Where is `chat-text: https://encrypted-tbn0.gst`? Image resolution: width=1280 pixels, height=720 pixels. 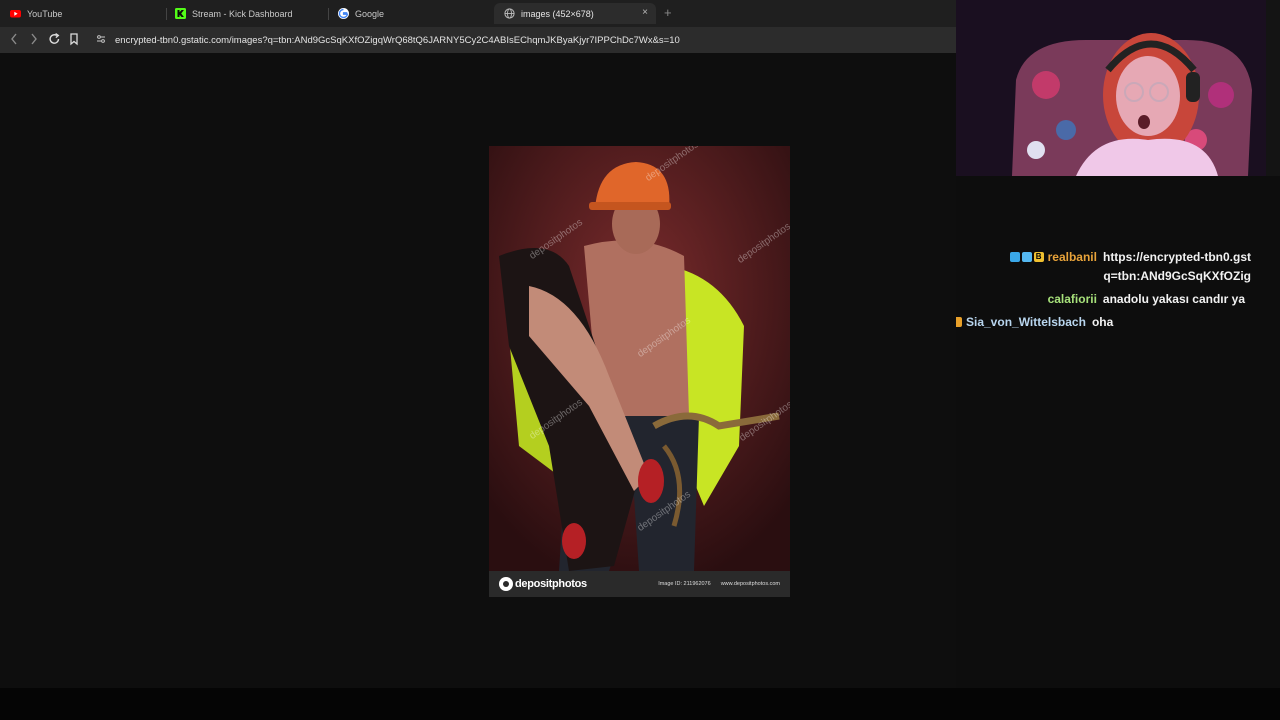
chat-text: https://encrypted-tbn0.gst is located at coordinates (1176, 257).